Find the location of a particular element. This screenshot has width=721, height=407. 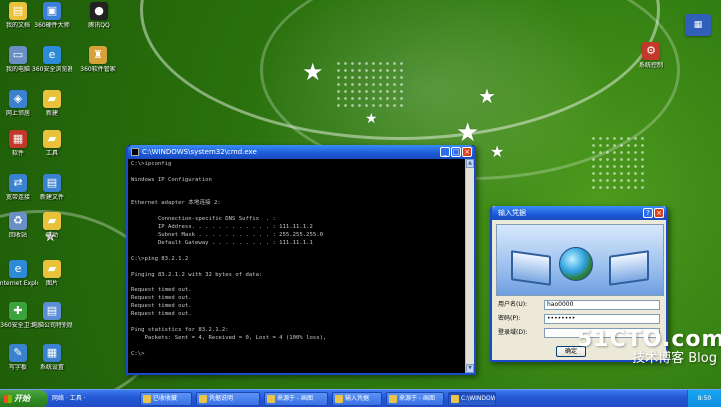

cmd-line: Ethernet adapter 本地连接 2: is located at coordinates (176, 203).